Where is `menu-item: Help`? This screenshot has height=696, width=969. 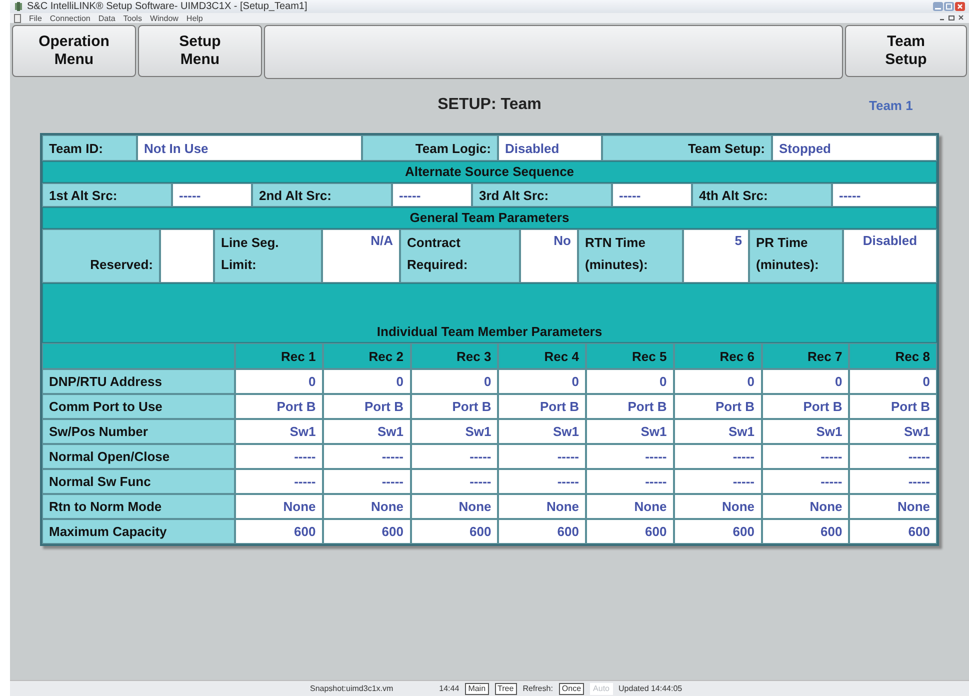 menu-item: Help is located at coordinates (194, 18).